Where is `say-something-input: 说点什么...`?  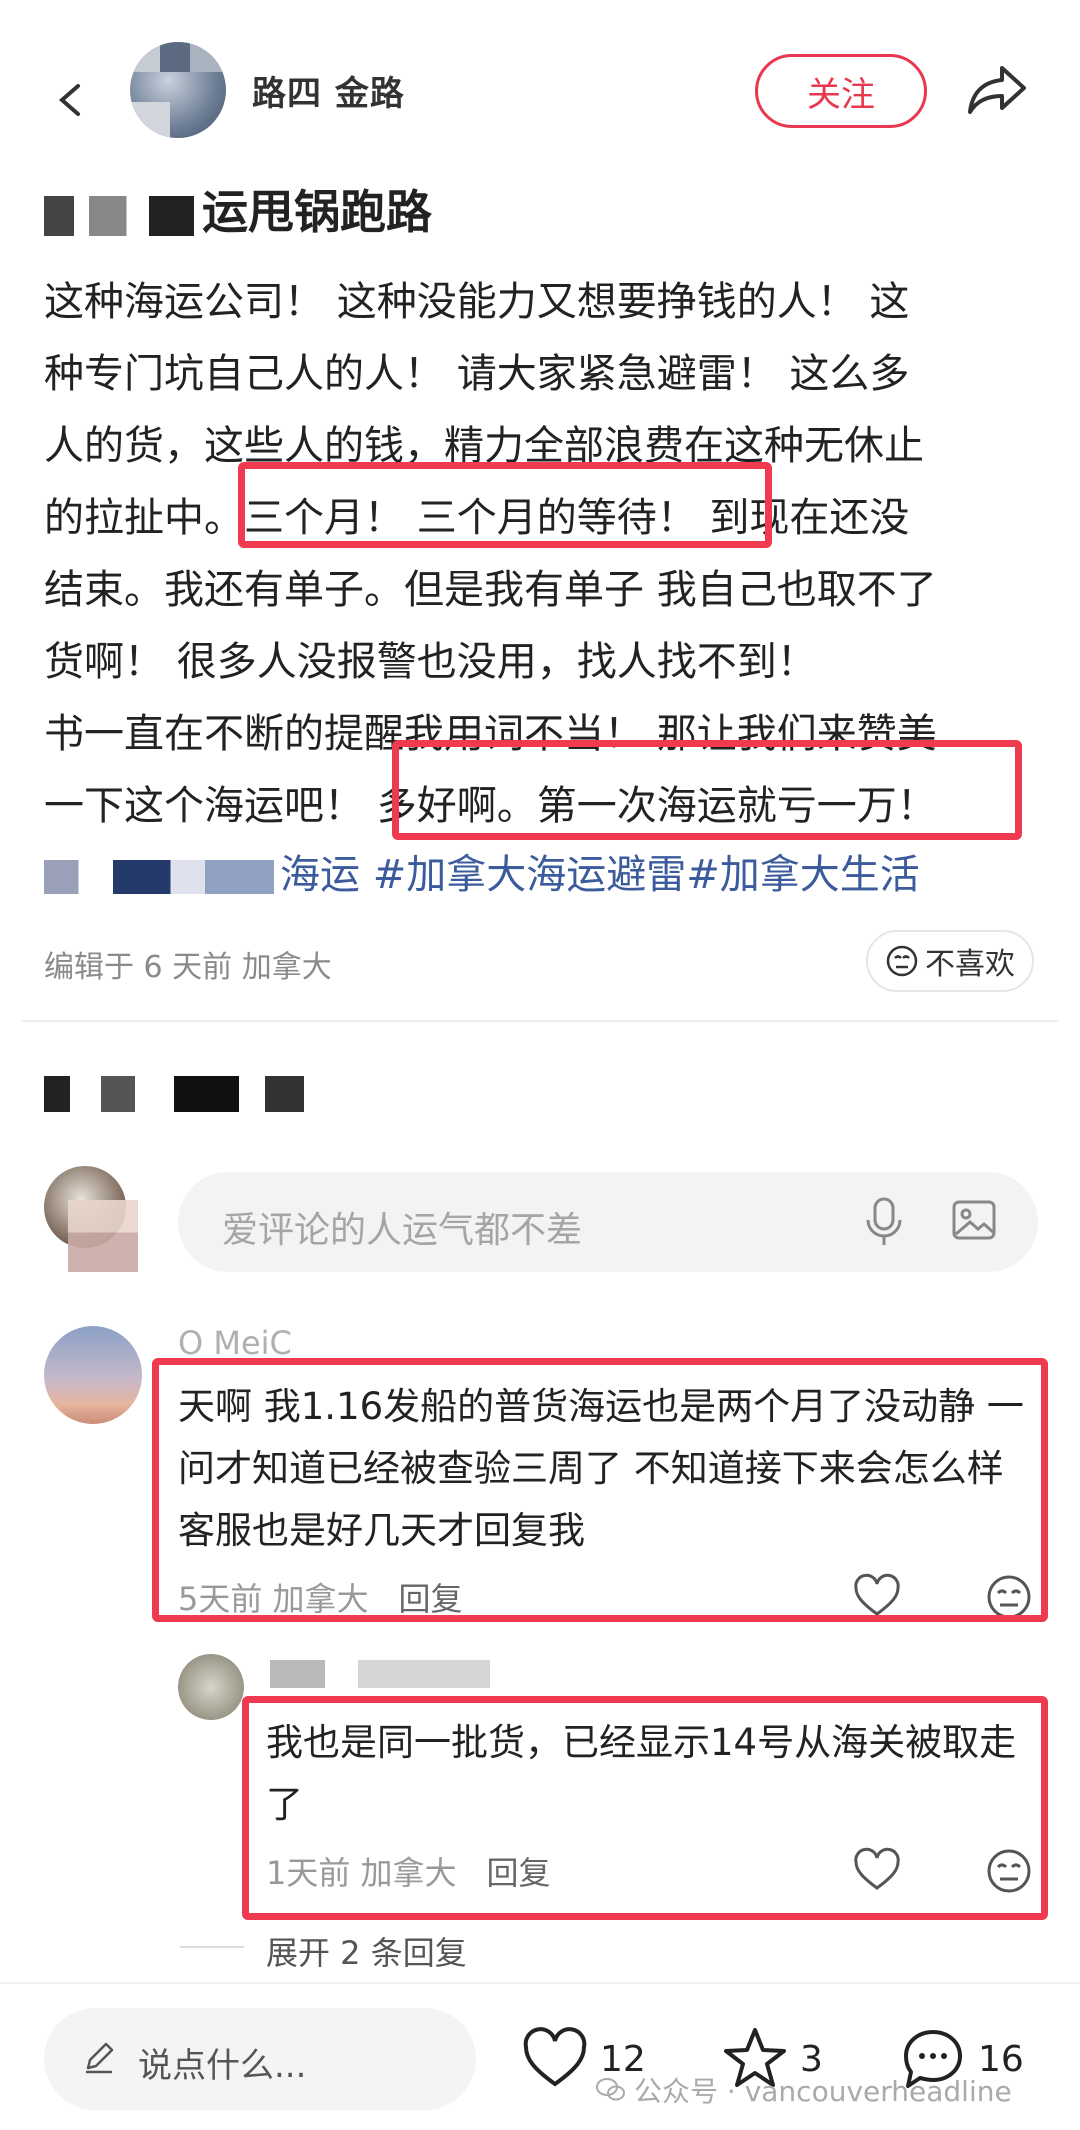
say-something-input: 说点什么... is located at coordinates (260, 2059).